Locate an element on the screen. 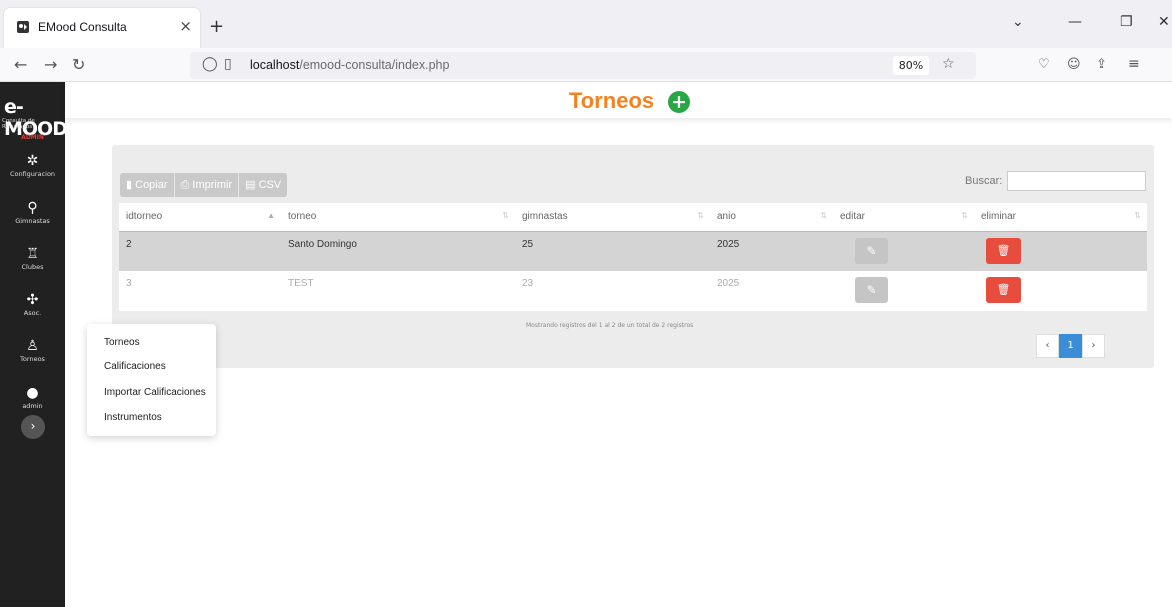 The width and height of the screenshot is (1172, 607). sidebar-item-label: Torneos is located at coordinates (32, 359).